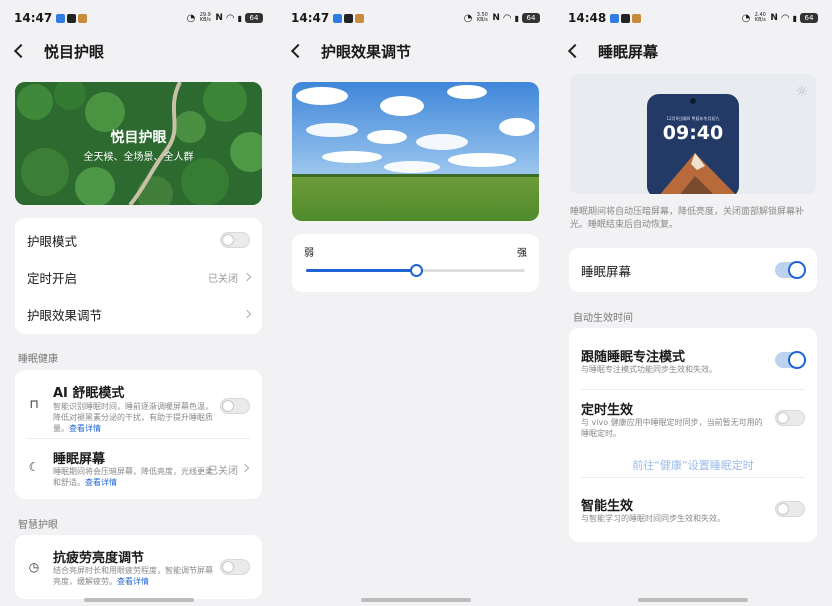  What do you see at coordinates (790, 418) in the screenshot?
I see `timed-effect-toggle` at bounding box center [790, 418].